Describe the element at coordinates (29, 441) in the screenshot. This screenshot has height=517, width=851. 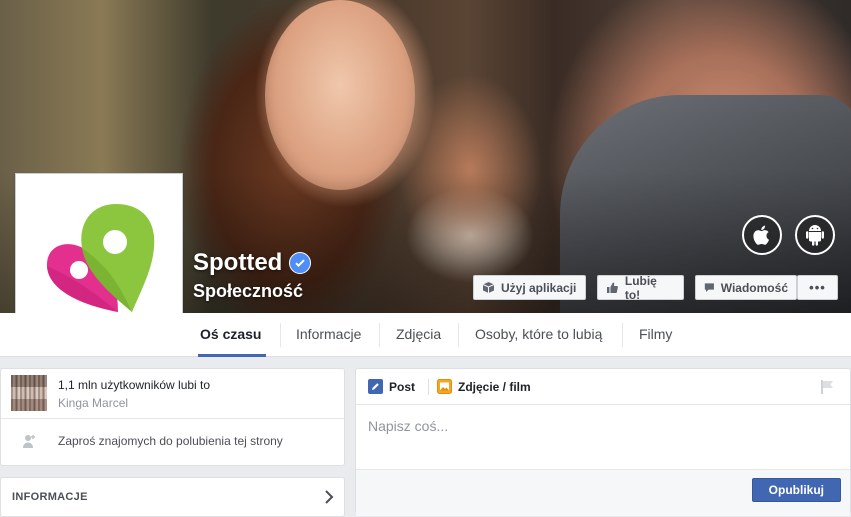
I see `add-friend-icon` at that location.